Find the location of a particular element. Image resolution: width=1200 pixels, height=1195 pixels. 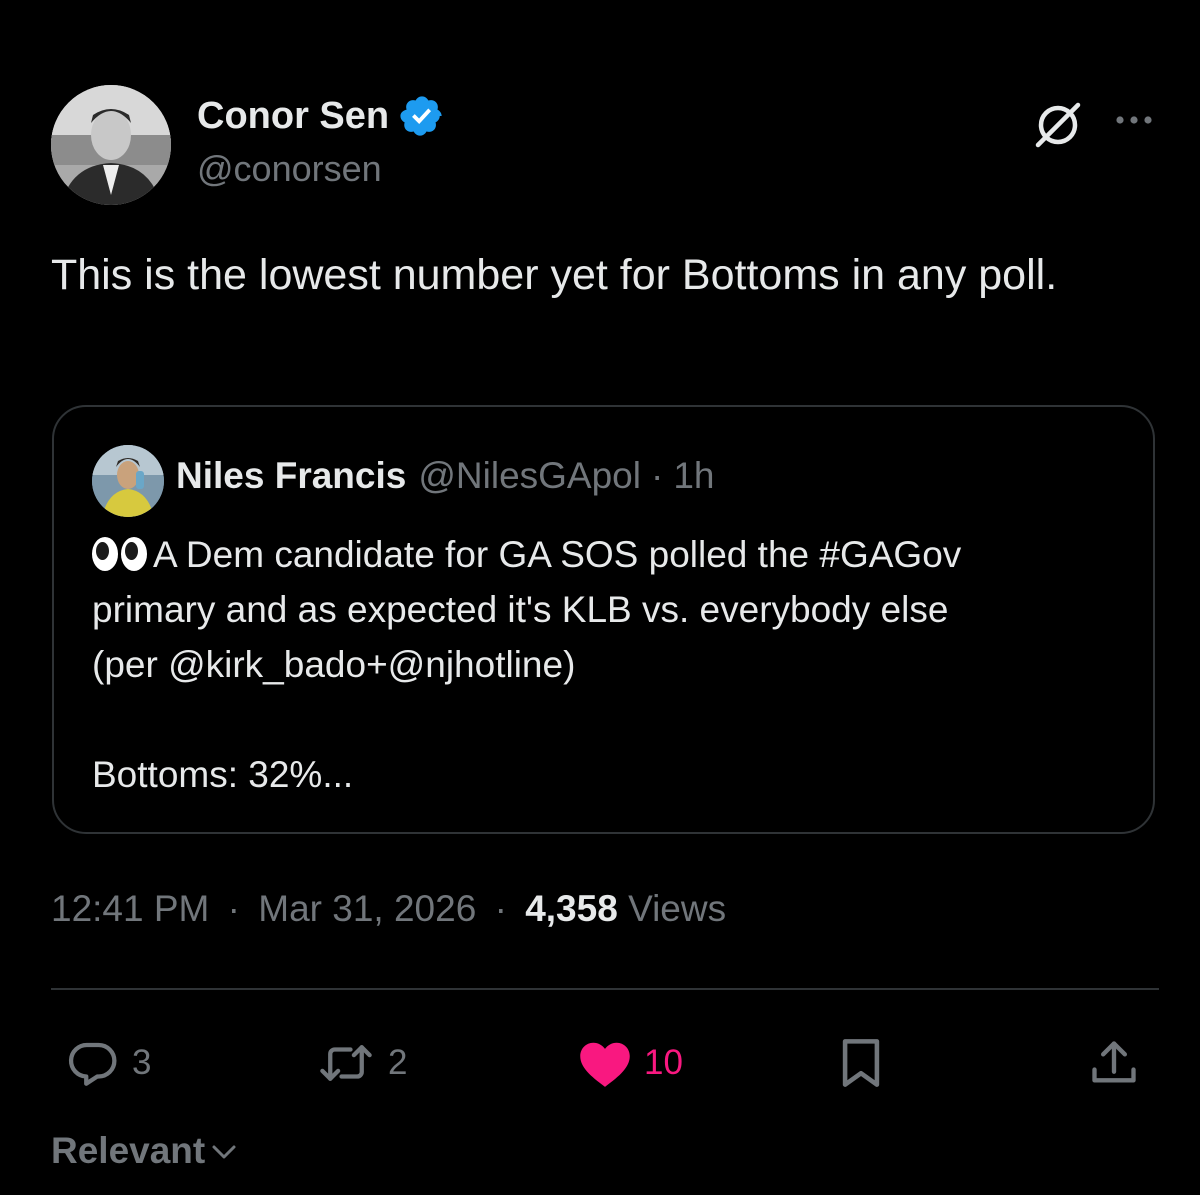

author-handle: @conorsen is located at coordinates (289, 169).